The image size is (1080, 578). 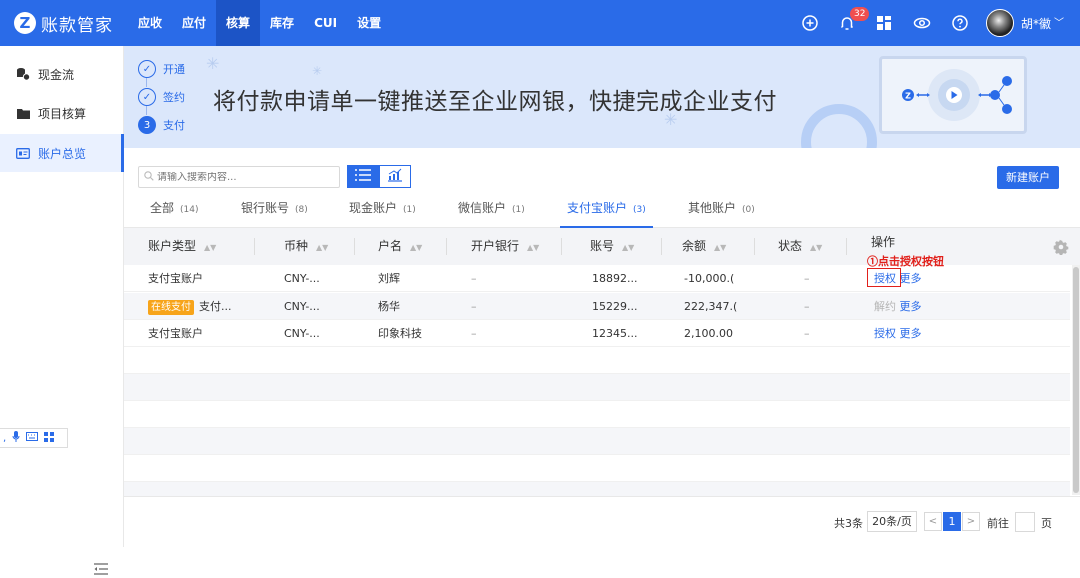 I want to click on top-bar: Z 账款管家 应收 应付 核算 库存 CUI 设置 32 胡*徽 ﹀, so click(x=540, y=23).